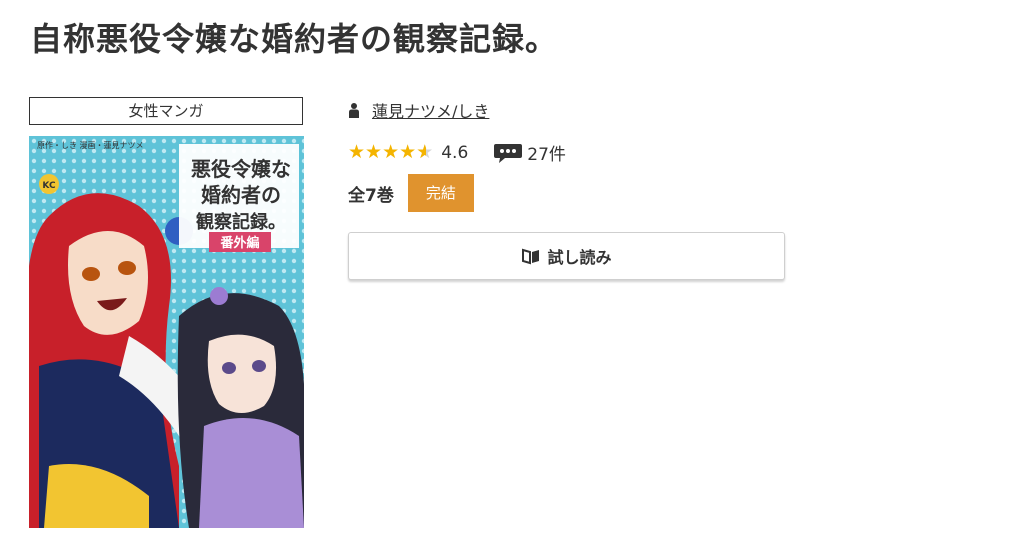  I want to click on star-rating: ★ ★ ★ ★ ★, so click(390, 152).